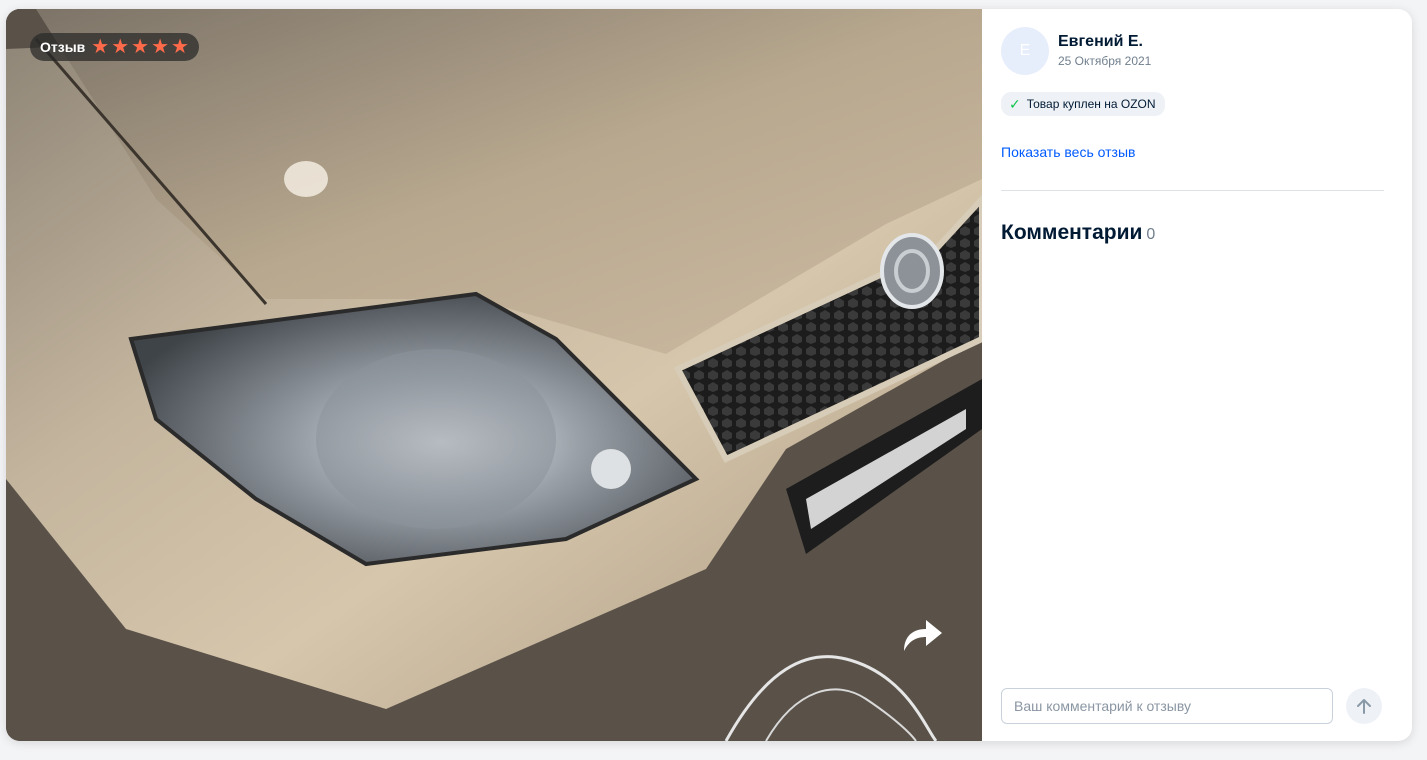  I want to click on comments-count: 0, so click(1151, 234).